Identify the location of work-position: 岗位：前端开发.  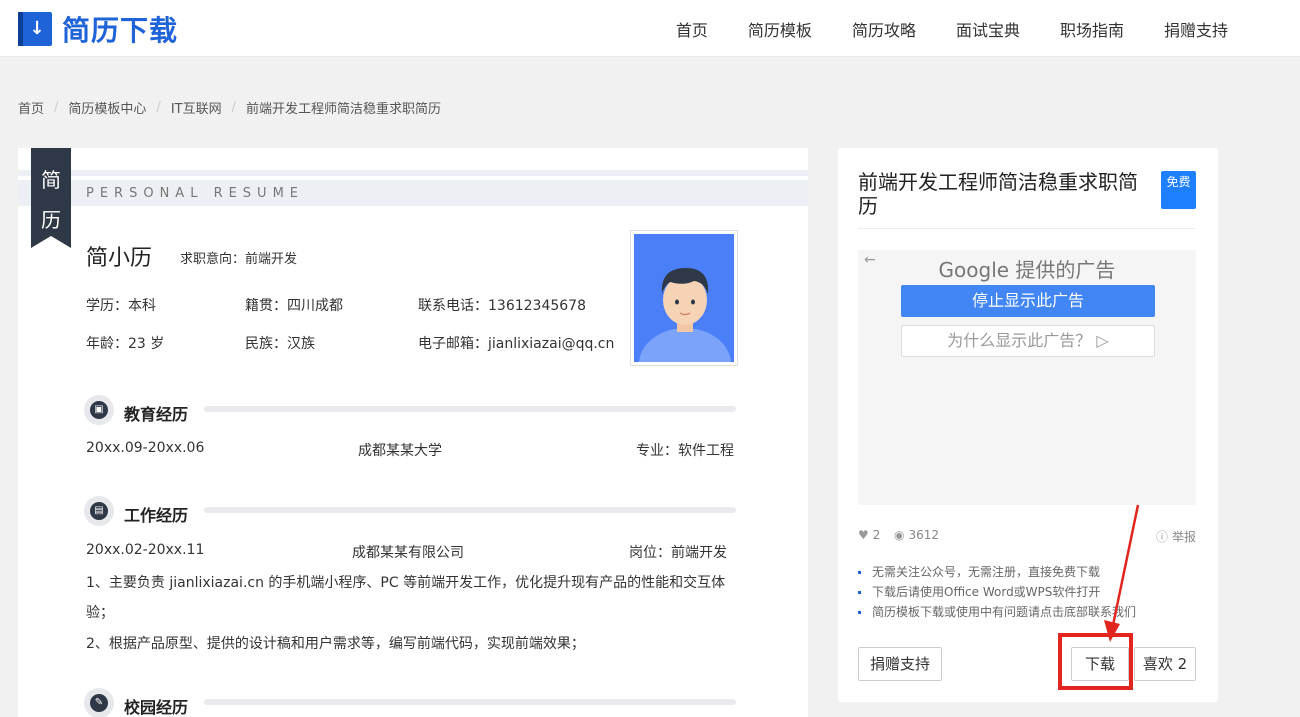
(678, 553).